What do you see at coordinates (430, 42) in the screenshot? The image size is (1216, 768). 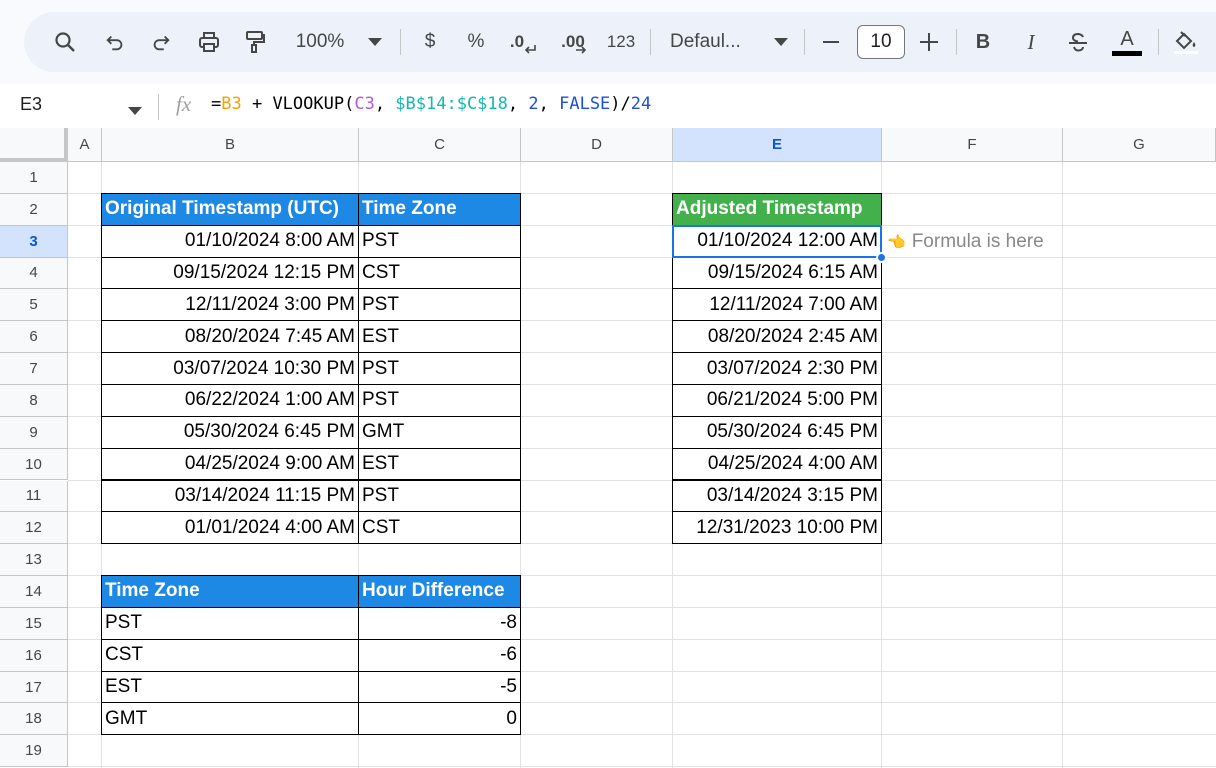 I see `currency-format-button: $` at bounding box center [430, 42].